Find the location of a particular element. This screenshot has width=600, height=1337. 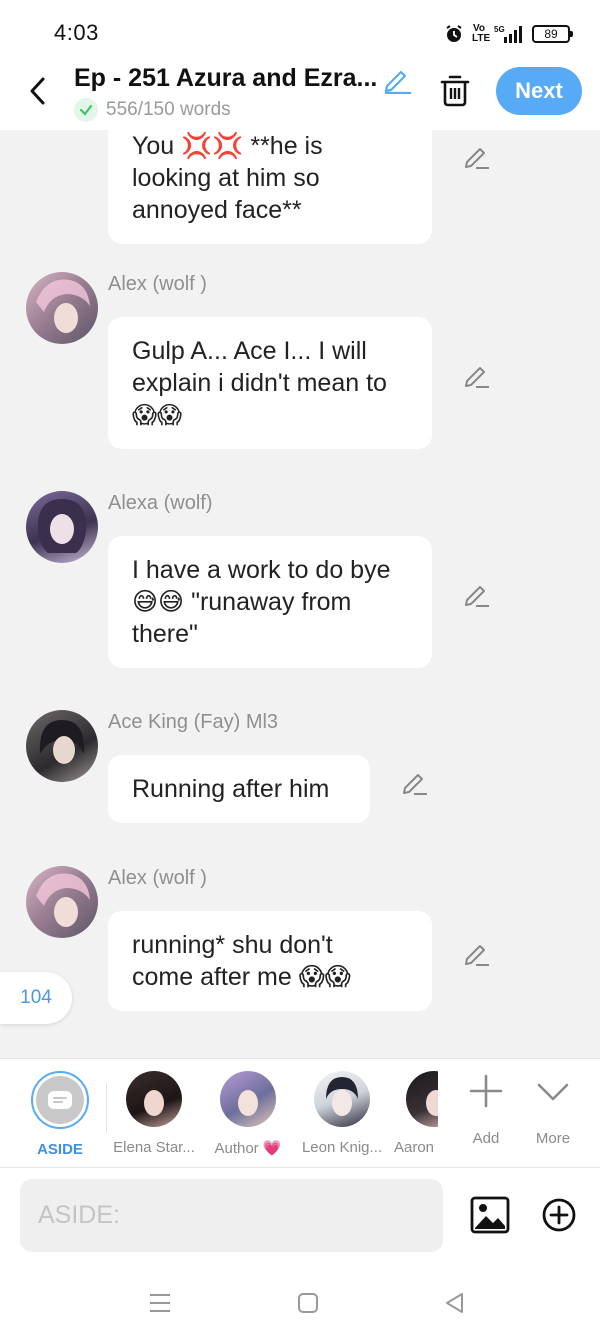

add-character-button: Add is located at coordinates (486, 1110).